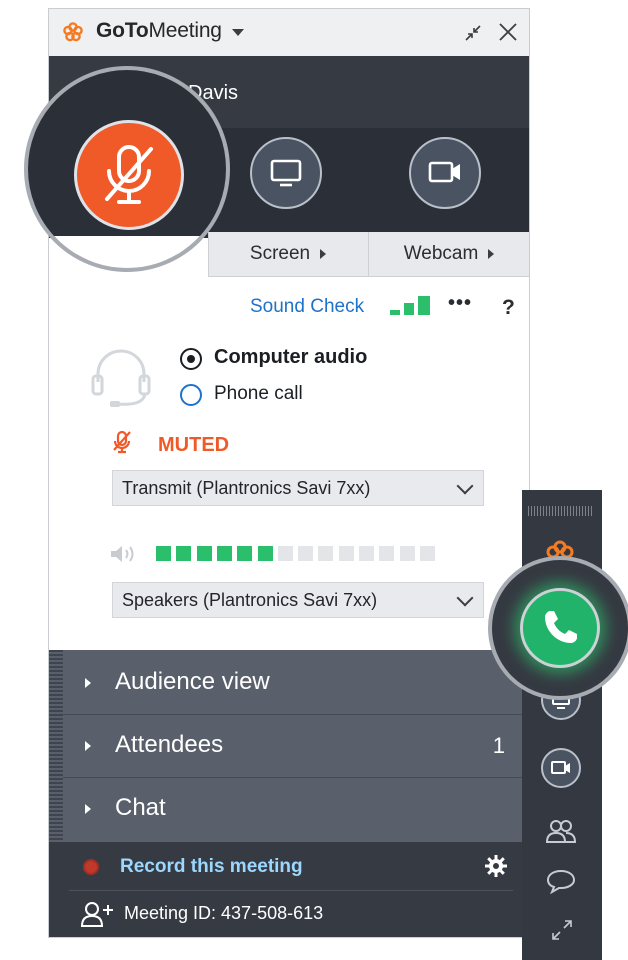 This screenshot has width=628, height=960. What do you see at coordinates (473, 33) in the screenshot?
I see `collapse-icon` at bounding box center [473, 33].